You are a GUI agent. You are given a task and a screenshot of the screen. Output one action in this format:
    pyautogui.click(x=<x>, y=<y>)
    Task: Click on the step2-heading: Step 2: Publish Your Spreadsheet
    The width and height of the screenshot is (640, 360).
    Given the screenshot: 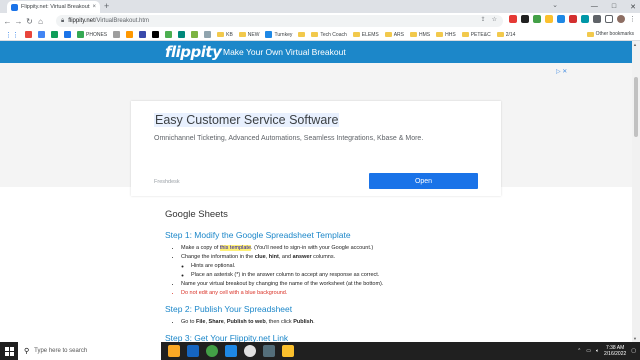 What is the action you would take?
    pyautogui.click(x=229, y=309)
    